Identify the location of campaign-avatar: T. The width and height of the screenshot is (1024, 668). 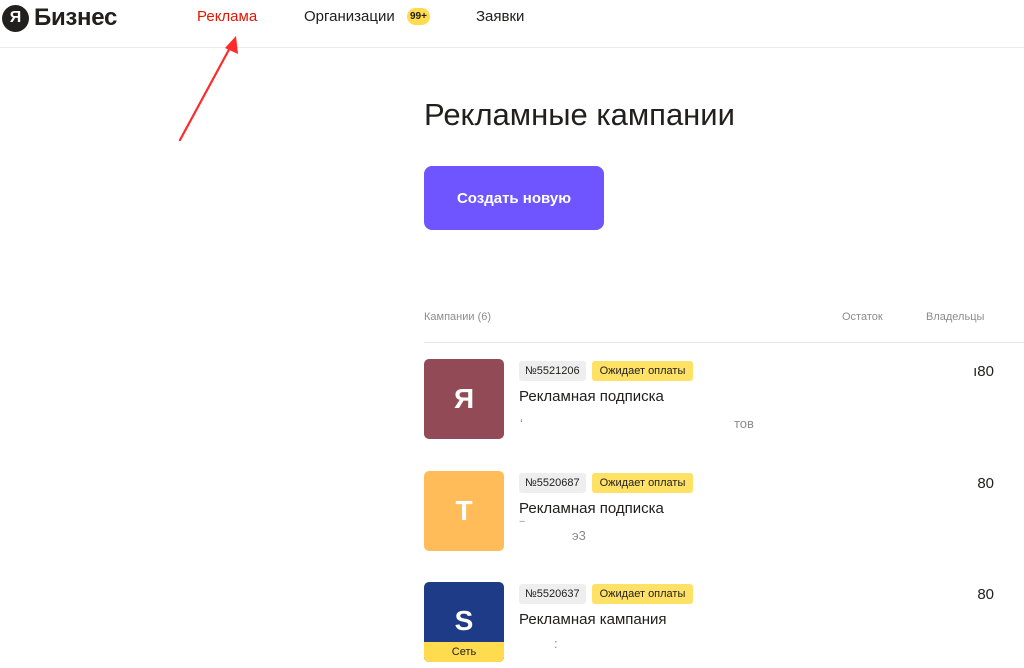
(464, 511).